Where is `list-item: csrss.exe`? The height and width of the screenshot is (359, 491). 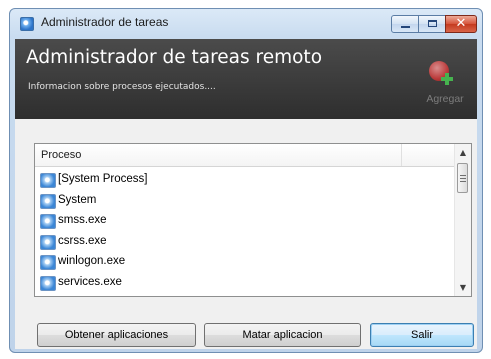 list-item: csrss.exe is located at coordinates (244, 243).